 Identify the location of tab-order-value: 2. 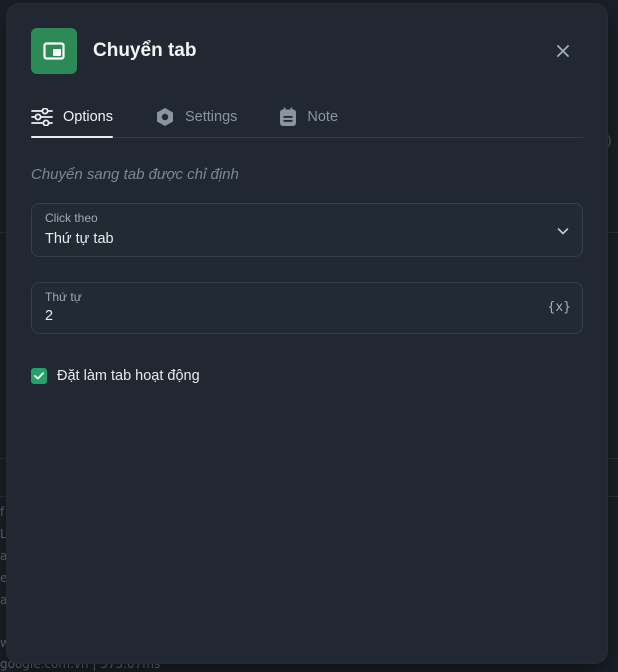
(49, 316).